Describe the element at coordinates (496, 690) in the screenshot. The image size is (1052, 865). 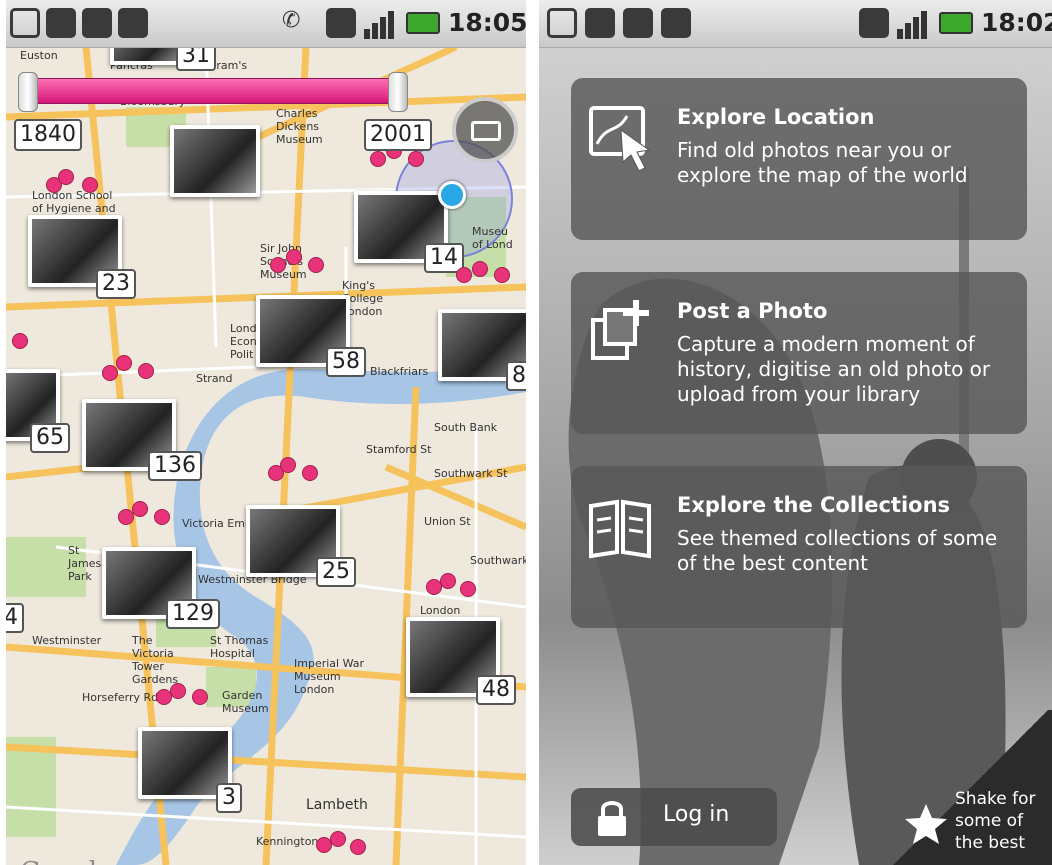
I see `photo-count-badge: 48` at that location.